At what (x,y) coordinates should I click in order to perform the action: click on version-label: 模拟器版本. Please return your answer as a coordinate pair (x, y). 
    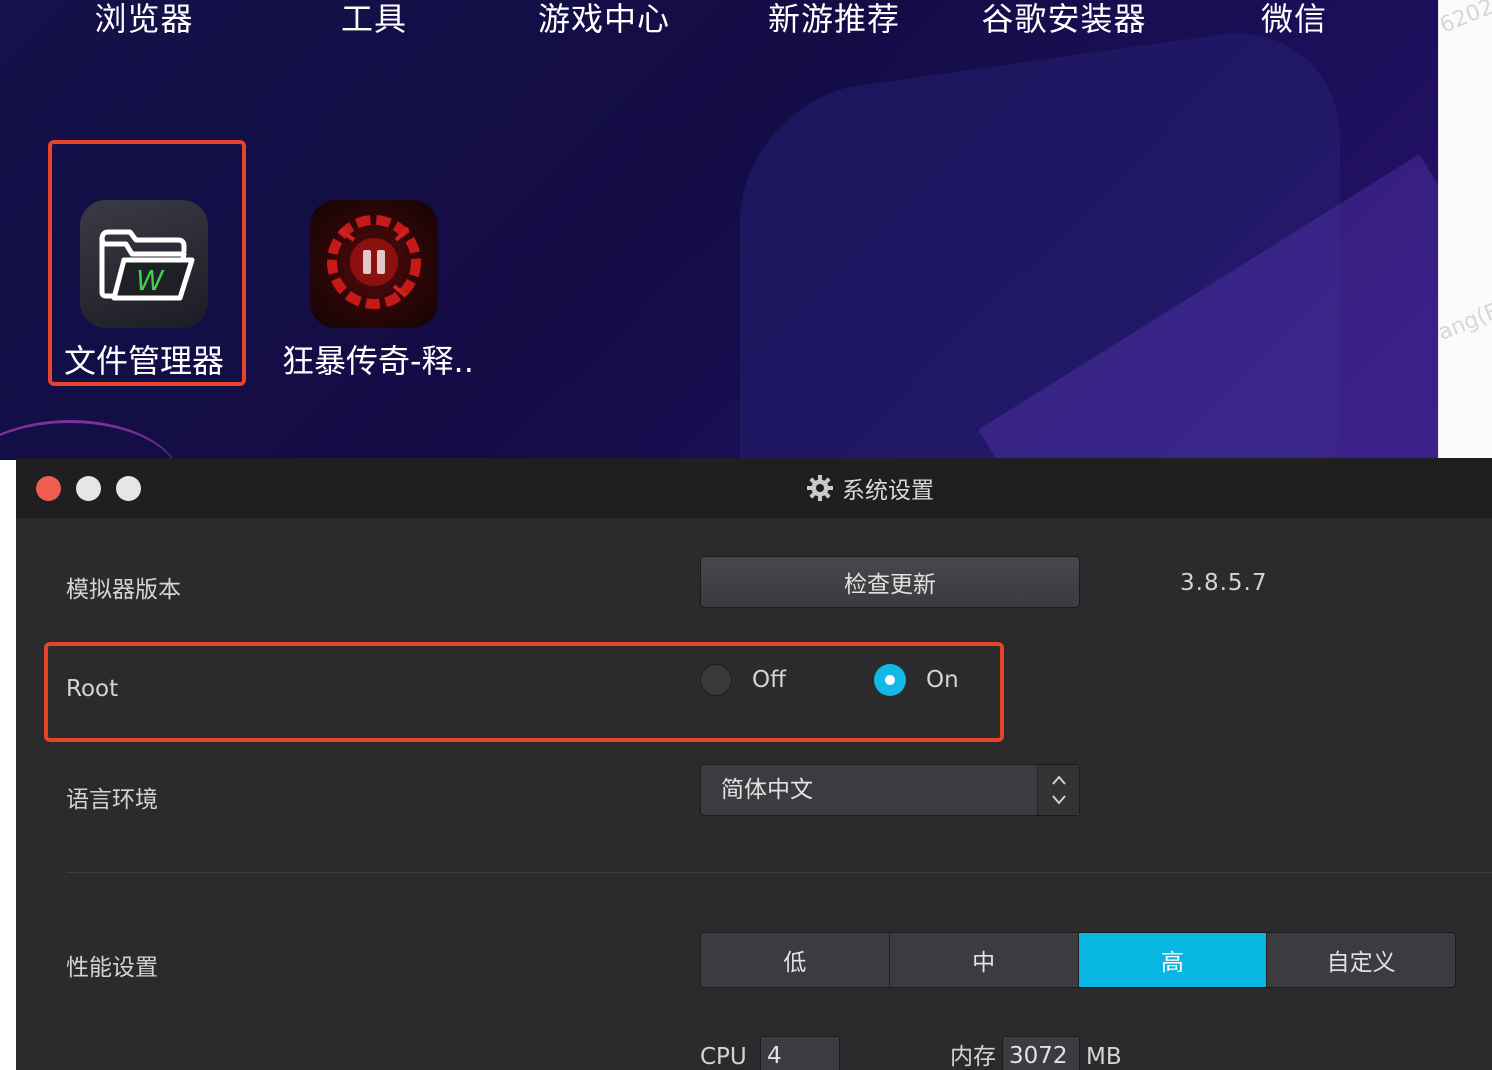
    Looking at the image, I should click on (123, 590).